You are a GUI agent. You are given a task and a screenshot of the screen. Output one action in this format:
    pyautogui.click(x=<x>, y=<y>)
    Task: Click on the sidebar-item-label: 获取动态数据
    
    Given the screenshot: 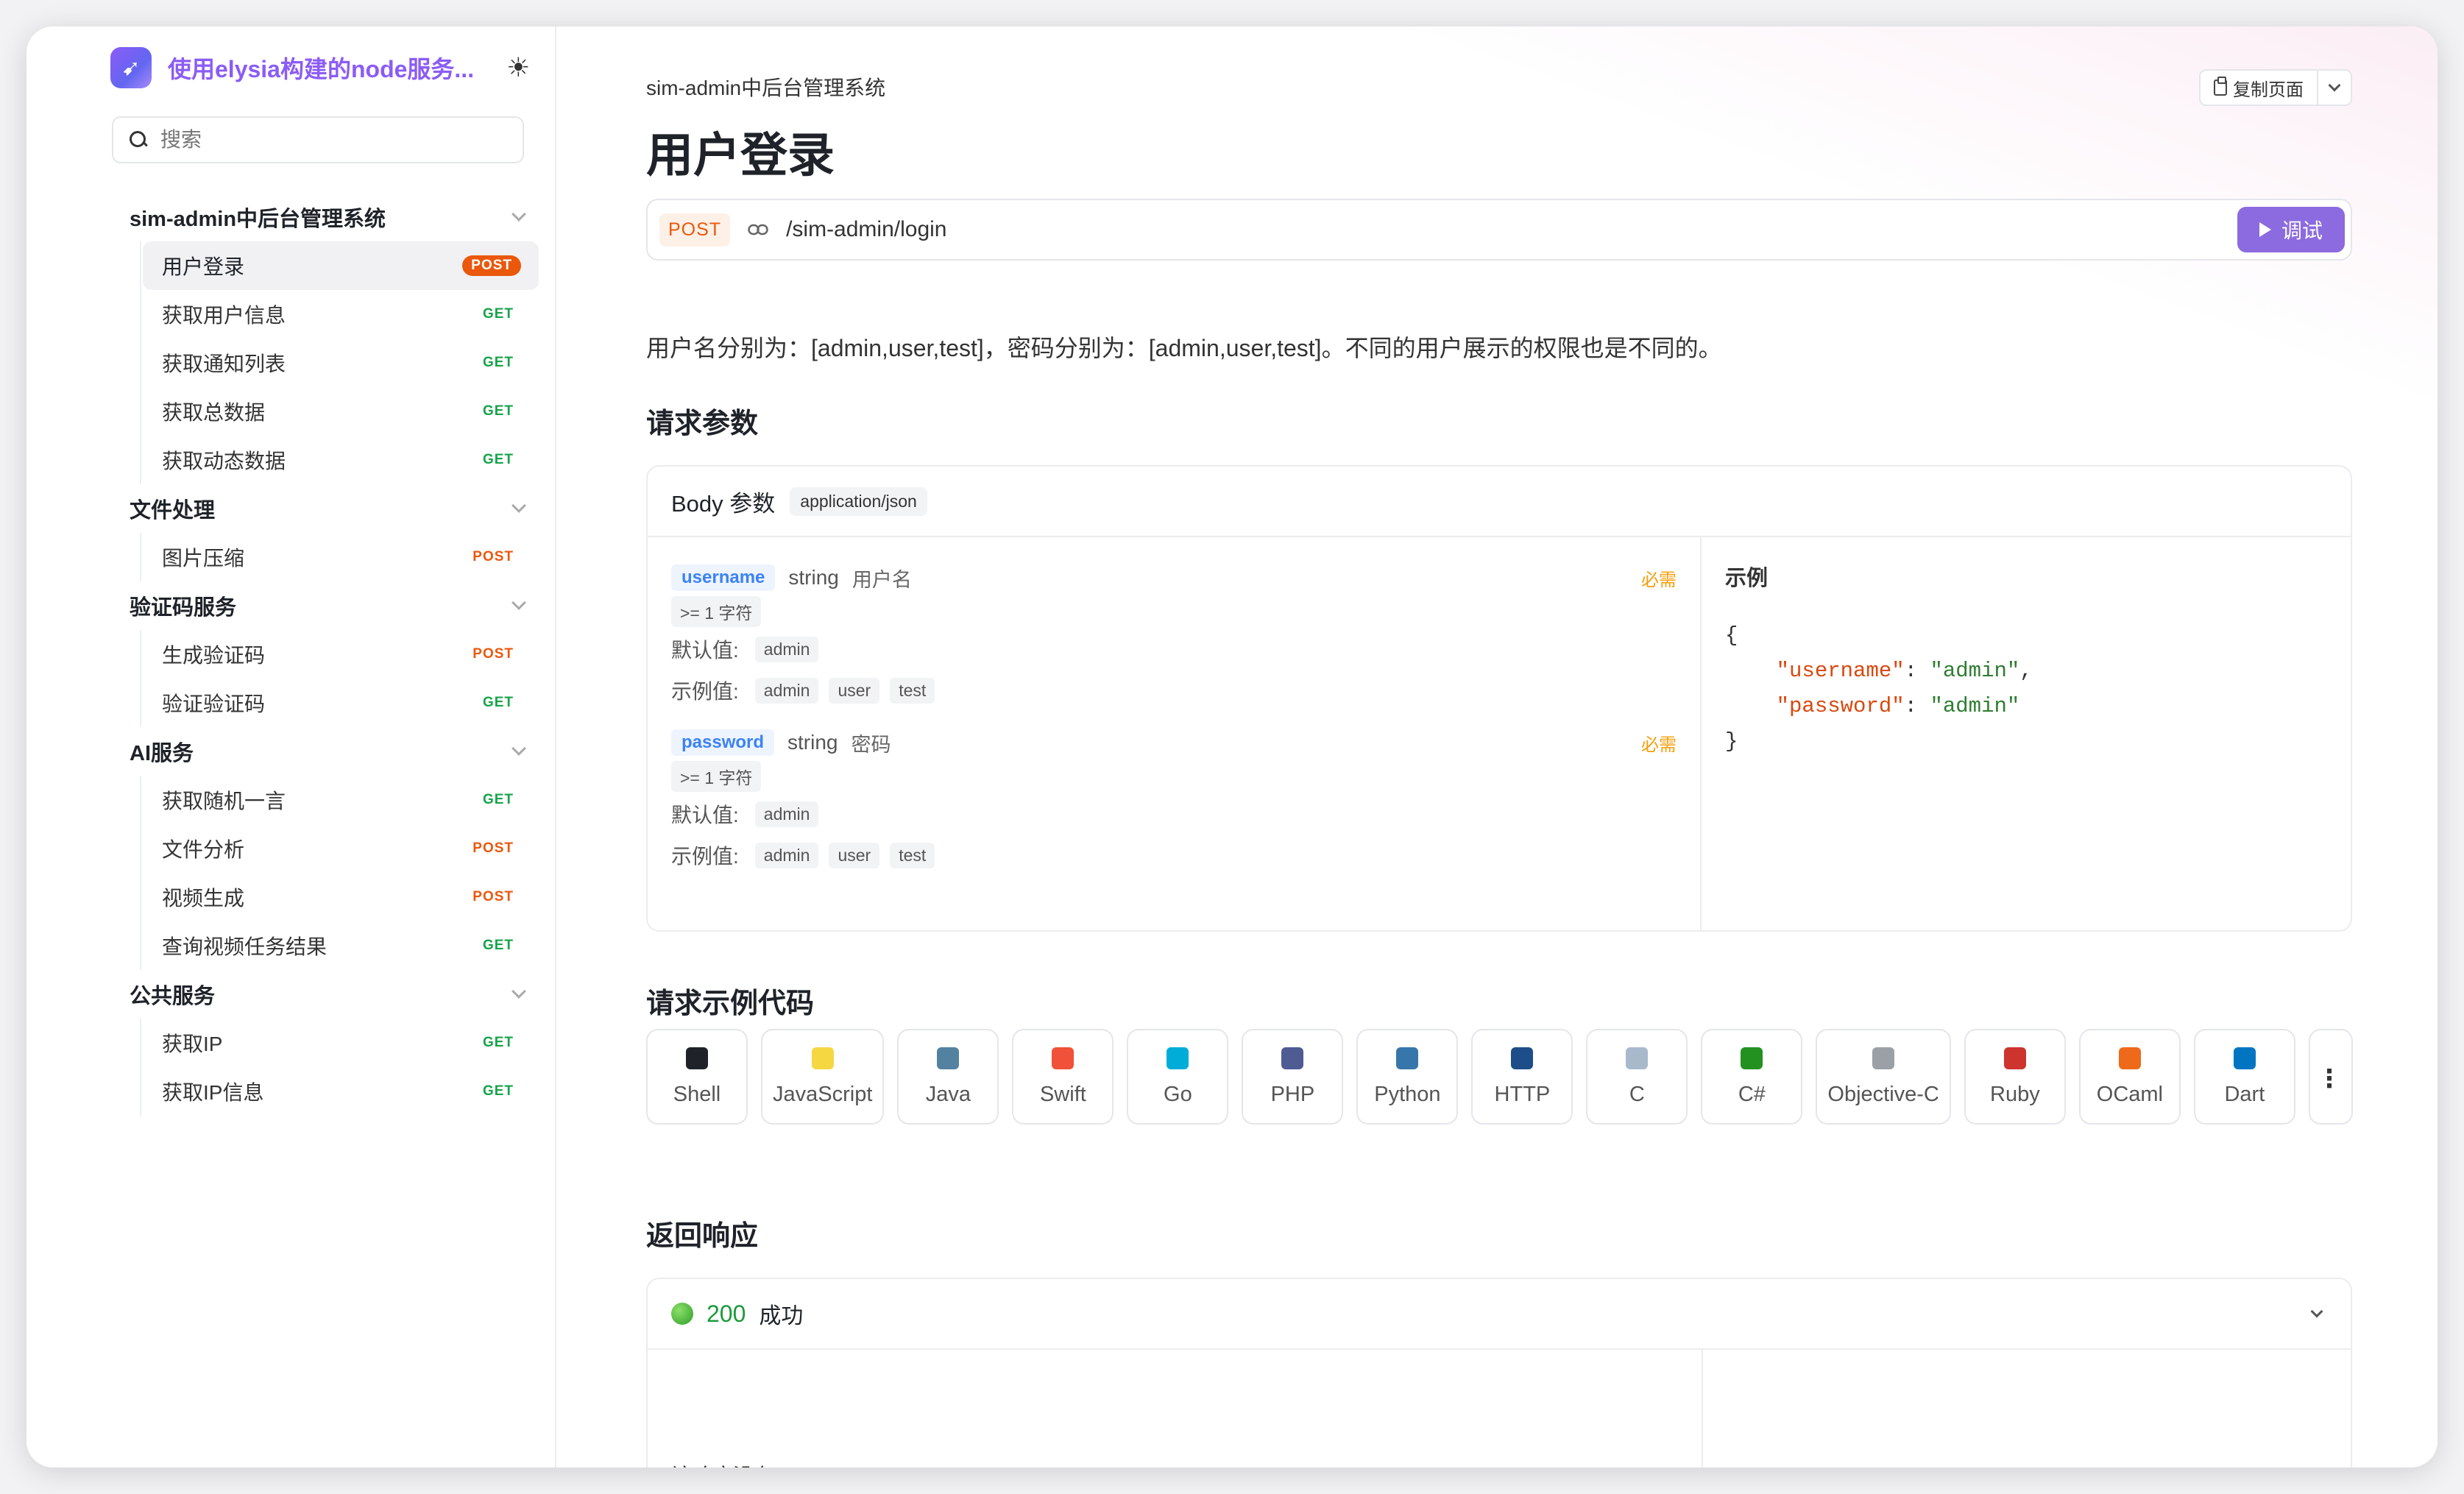 What is the action you would take?
    pyautogui.click(x=224, y=461)
    